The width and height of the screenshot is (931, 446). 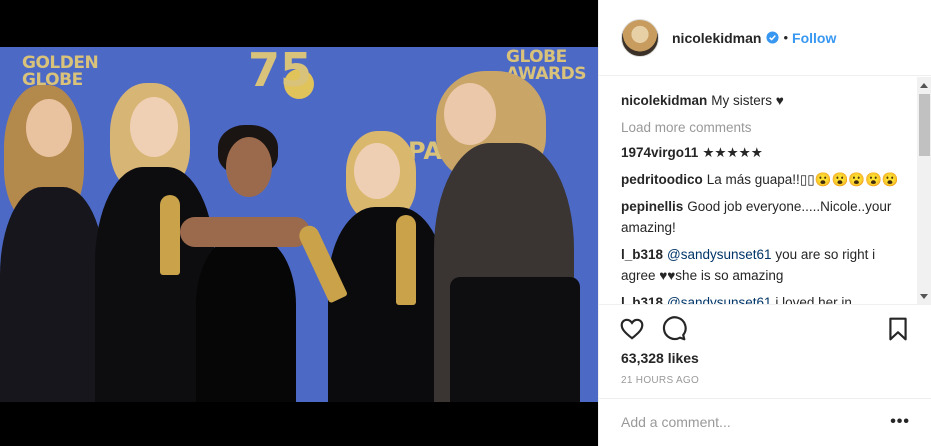 What do you see at coordinates (924, 125) in the screenshot?
I see `scrollbar-thumb` at bounding box center [924, 125].